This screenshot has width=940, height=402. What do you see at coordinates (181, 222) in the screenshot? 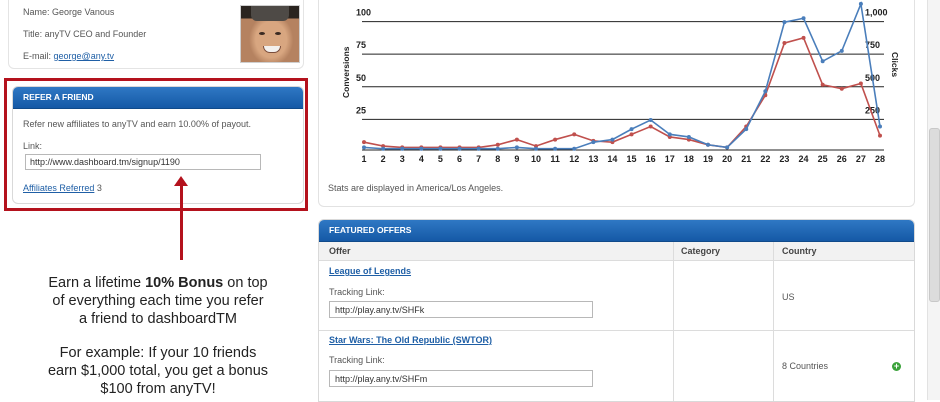
I see `arrow-shaft` at bounding box center [181, 222].